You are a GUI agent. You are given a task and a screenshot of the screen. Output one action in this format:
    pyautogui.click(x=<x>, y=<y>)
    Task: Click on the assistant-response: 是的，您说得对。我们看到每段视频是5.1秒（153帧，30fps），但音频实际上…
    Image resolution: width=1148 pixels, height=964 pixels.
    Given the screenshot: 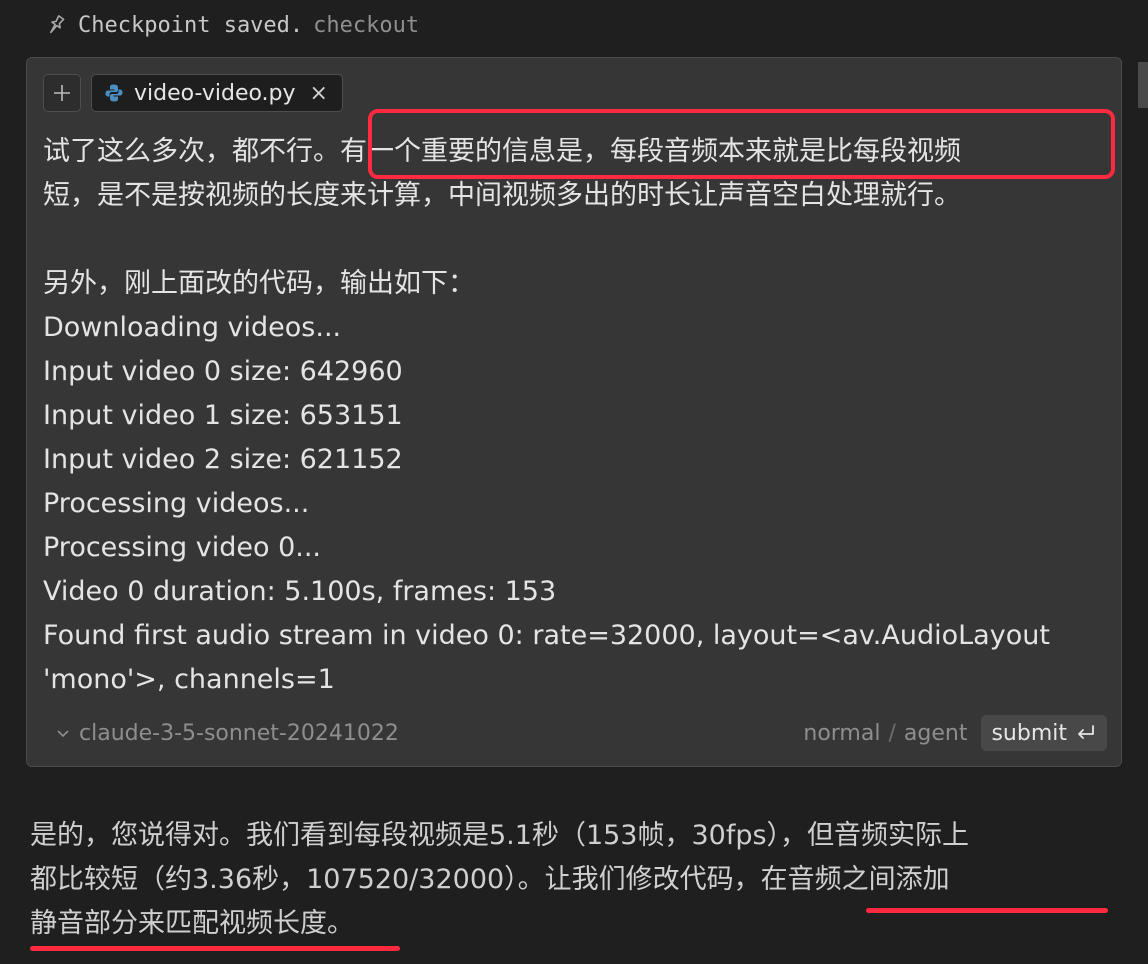 What is the action you would take?
    pyautogui.click(x=580, y=880)
    